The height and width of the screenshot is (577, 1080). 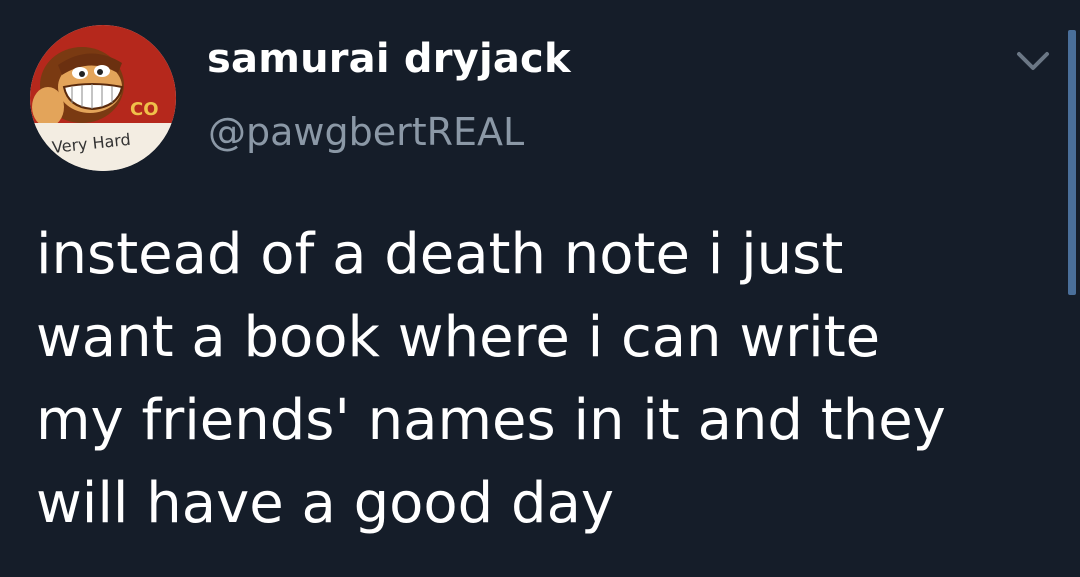 What do you see at coordinates (491, 420) in the screenshot?
I see `tweet-text-line: my friends' names in it and they` at bounding box center [491, 420].